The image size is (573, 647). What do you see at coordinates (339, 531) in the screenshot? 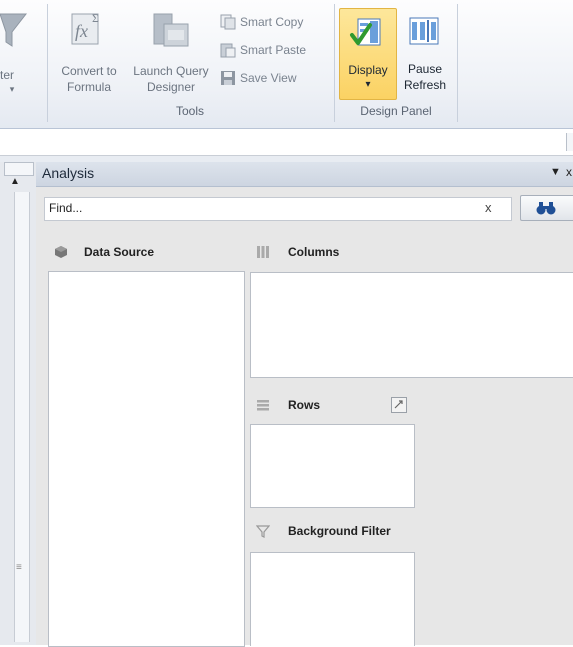
I see `background-filter-title: Background Filter` at bounding box center [339, 531].